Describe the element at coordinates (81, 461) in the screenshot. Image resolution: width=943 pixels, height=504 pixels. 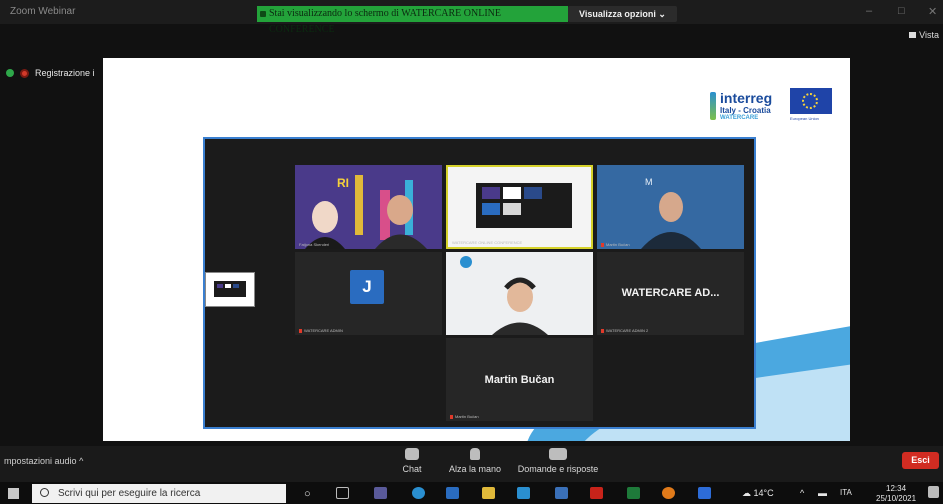
I see `chevron-up-icon: ^` at that location.